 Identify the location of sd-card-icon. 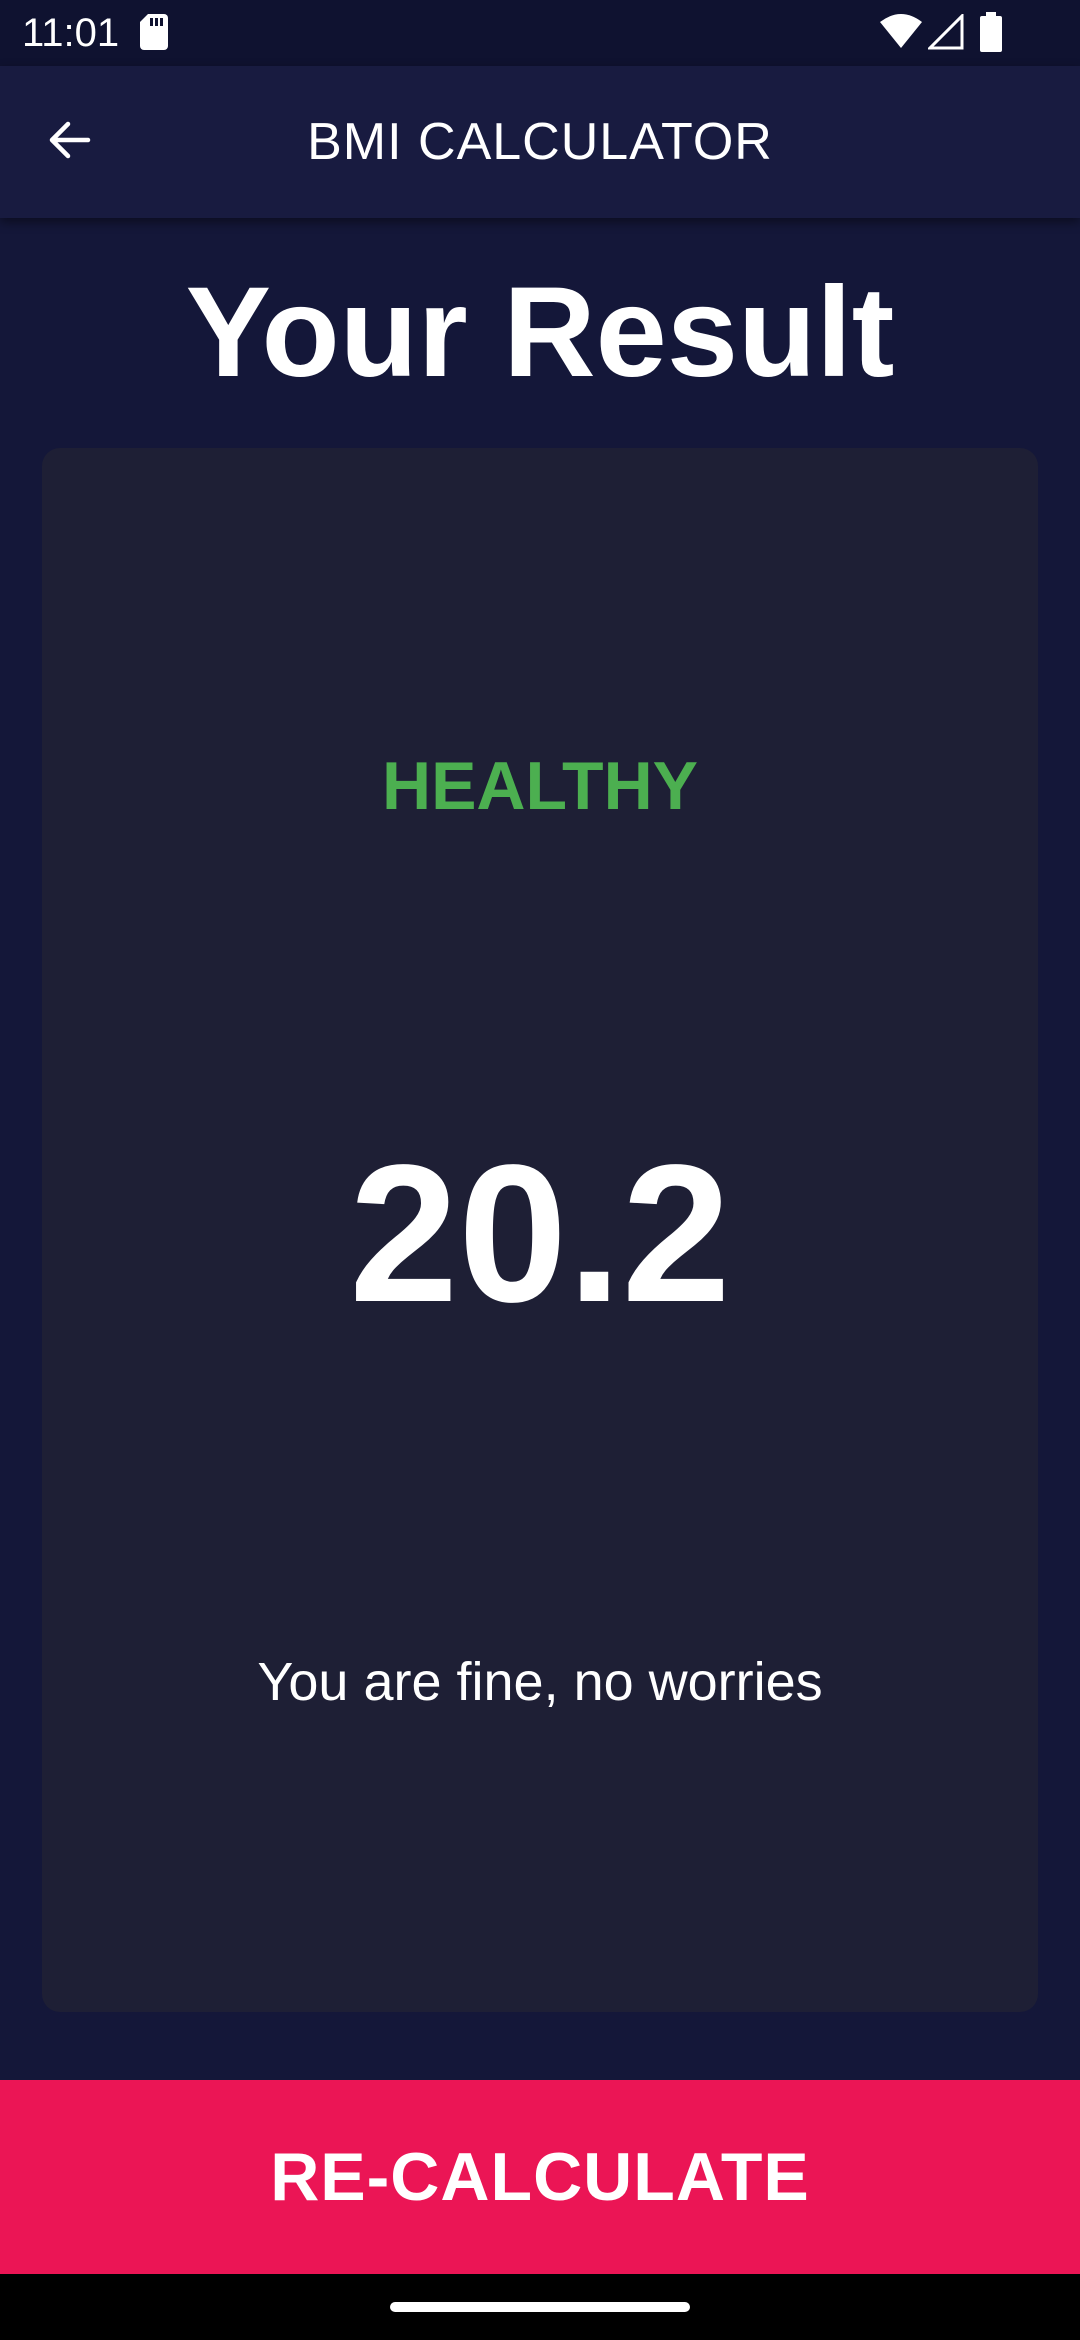
(154, 34).